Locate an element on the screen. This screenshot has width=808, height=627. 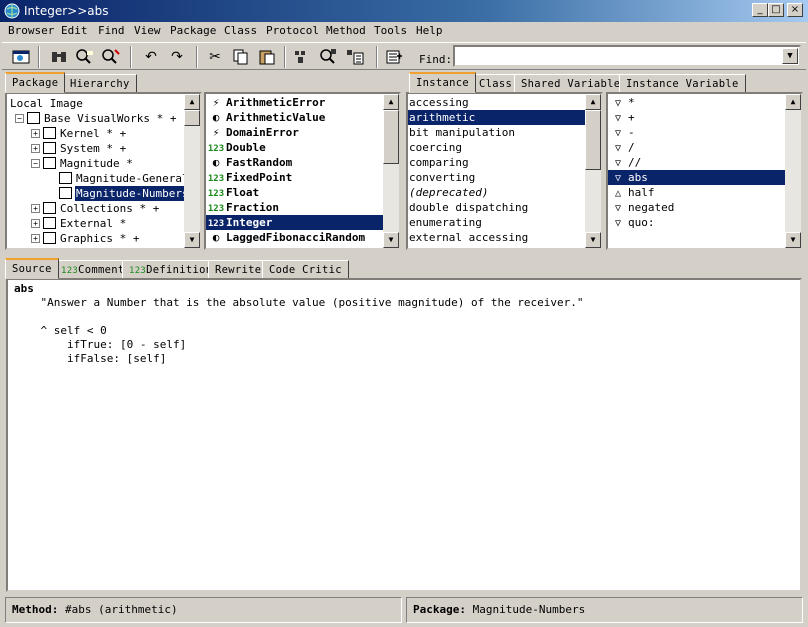
menu-edit: Edit is located at coordinates (74, 30).